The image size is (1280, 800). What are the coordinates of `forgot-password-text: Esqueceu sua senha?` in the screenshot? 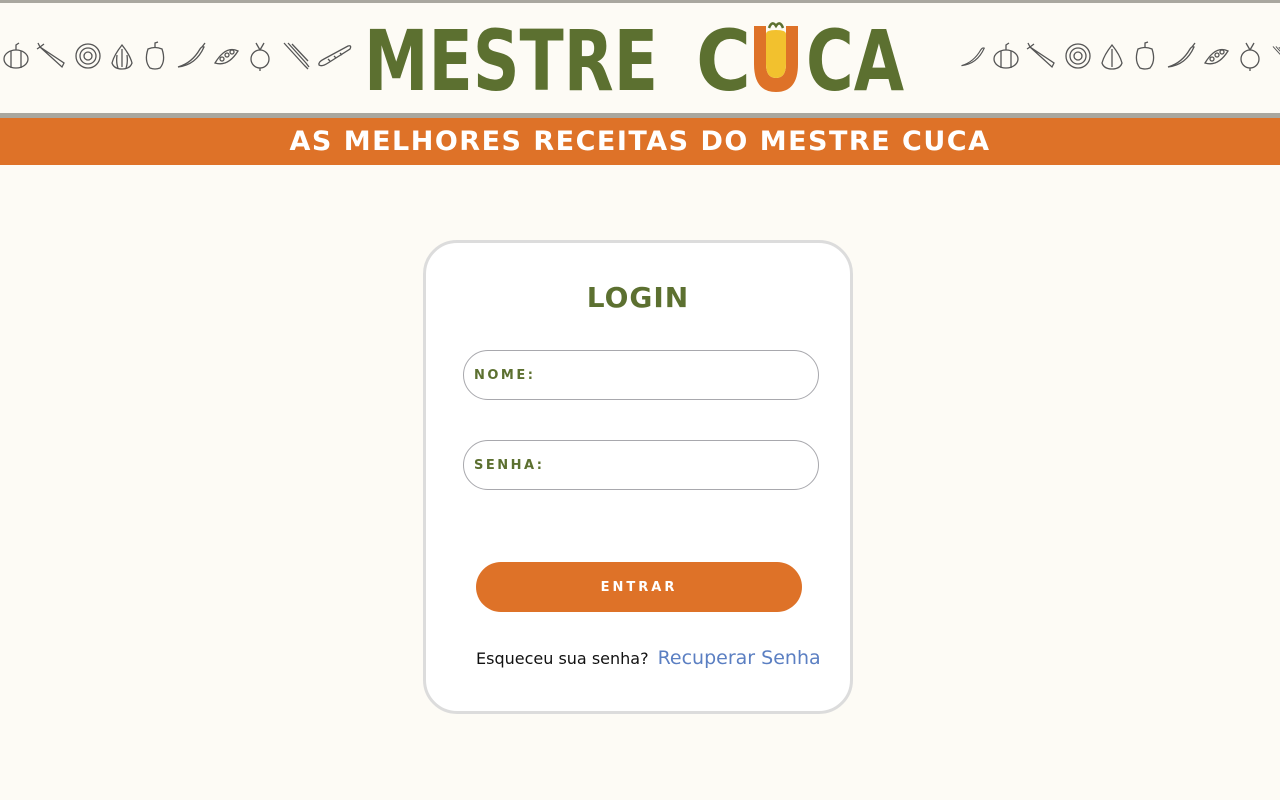 It's located at (562, 658).